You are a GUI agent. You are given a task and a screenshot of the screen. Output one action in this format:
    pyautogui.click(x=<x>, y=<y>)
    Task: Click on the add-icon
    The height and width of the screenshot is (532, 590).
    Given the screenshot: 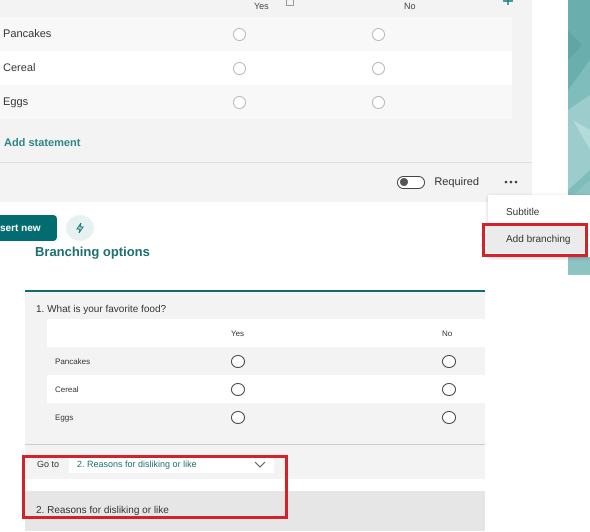 What is the action you would take?
    pyautogui.click(x=508, y=3)
    